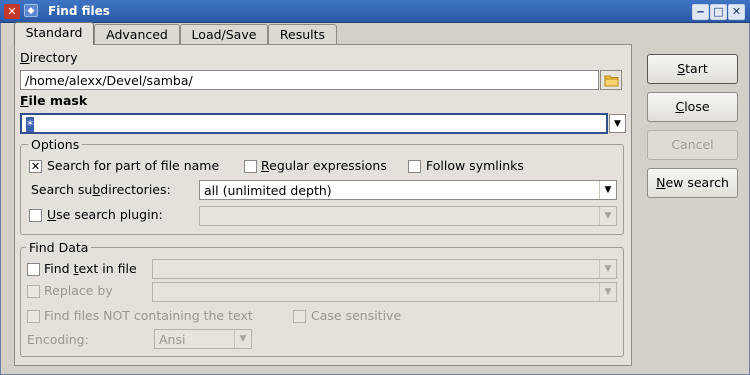 This screenshot has height=375, width=750. What do you see at coordinates (59, 247) in the screenshot?
I see `find-data-legend: Find Data` at bounding box center [59, 247].